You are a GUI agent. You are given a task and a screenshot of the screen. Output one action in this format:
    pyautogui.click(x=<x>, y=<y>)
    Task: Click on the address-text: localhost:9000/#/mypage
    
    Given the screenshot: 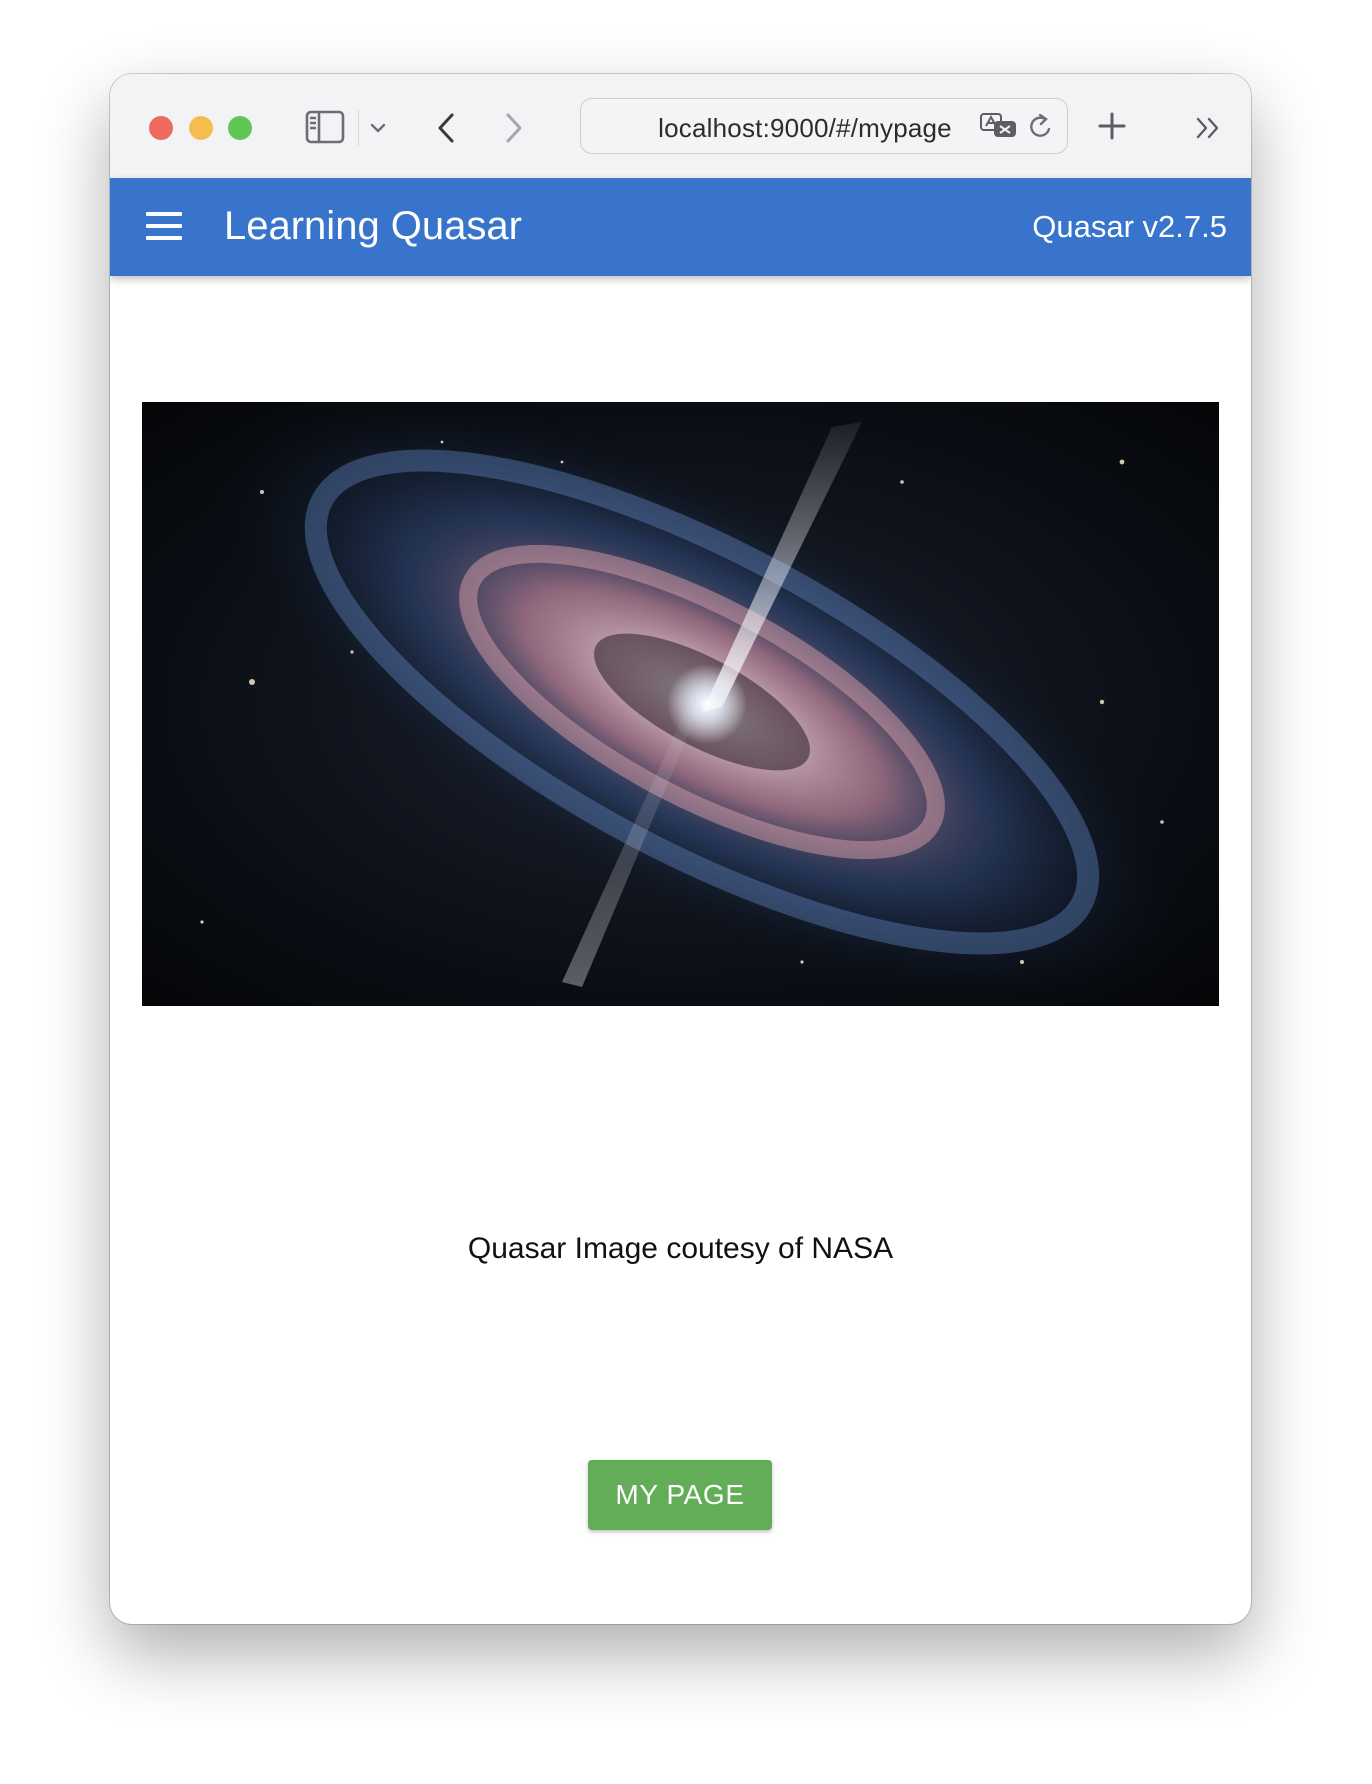 What is the action you would take?
    pyautogui.click(x=805, y=128)
    